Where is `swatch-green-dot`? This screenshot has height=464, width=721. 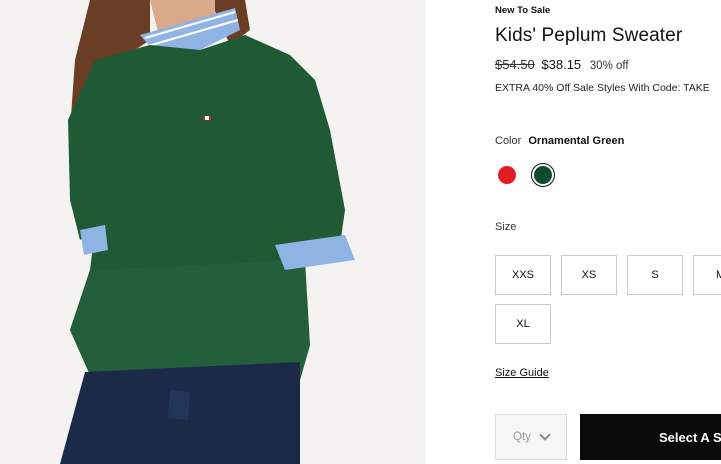
swatch-green-dot is located at coordinates (543, 175).